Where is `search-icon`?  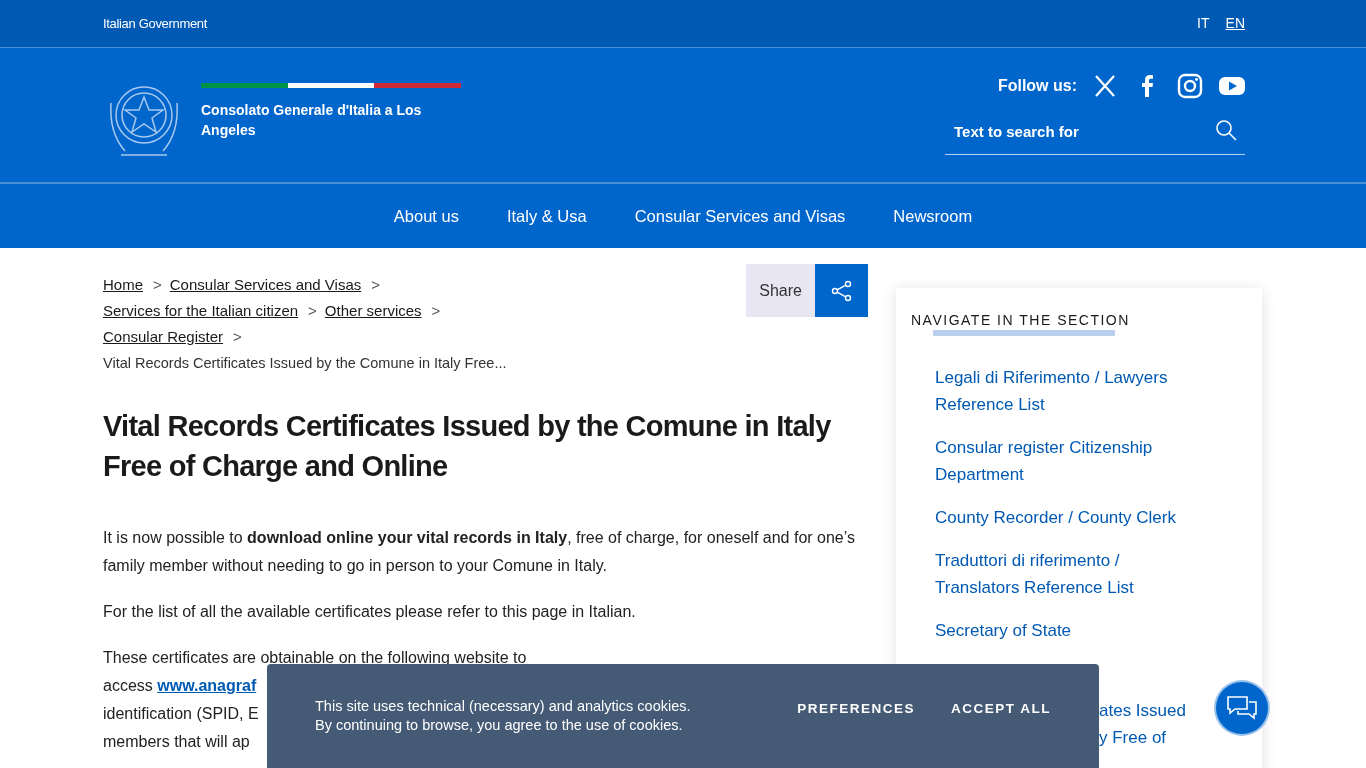
search-icon is located at coordinates (1226, 130).